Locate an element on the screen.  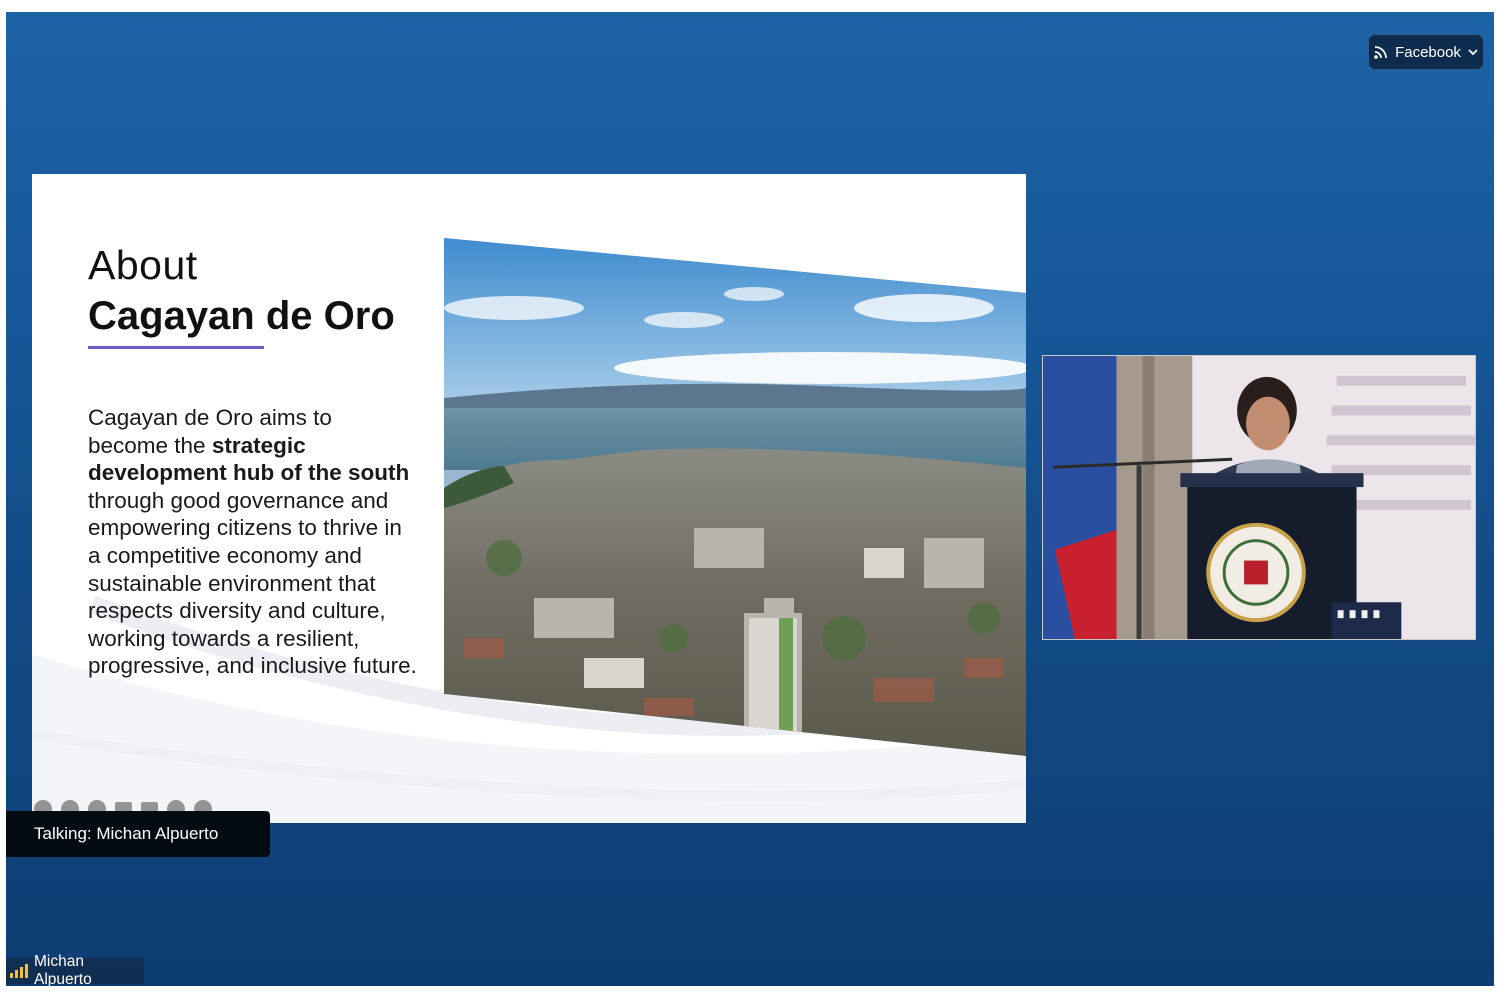
slide-heading-about: About is located at coordinates (143, 265).